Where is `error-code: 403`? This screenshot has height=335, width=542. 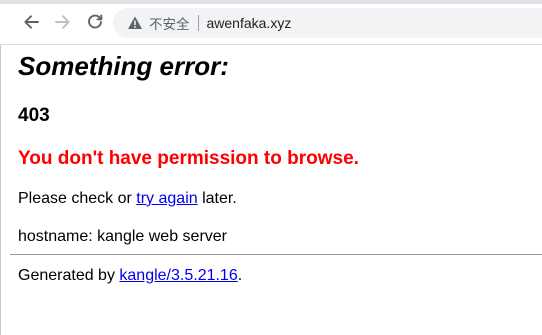 error-code: 403 is located at coordinates (34, 115).